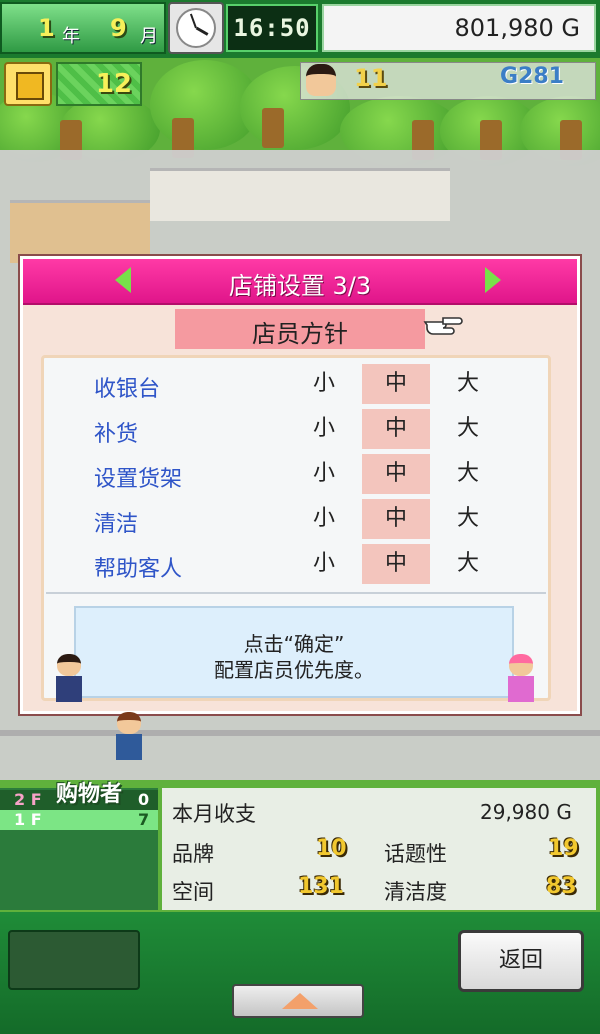  I want to click on policy-row-restock: 补货 小 中 大, so click(296, 431).